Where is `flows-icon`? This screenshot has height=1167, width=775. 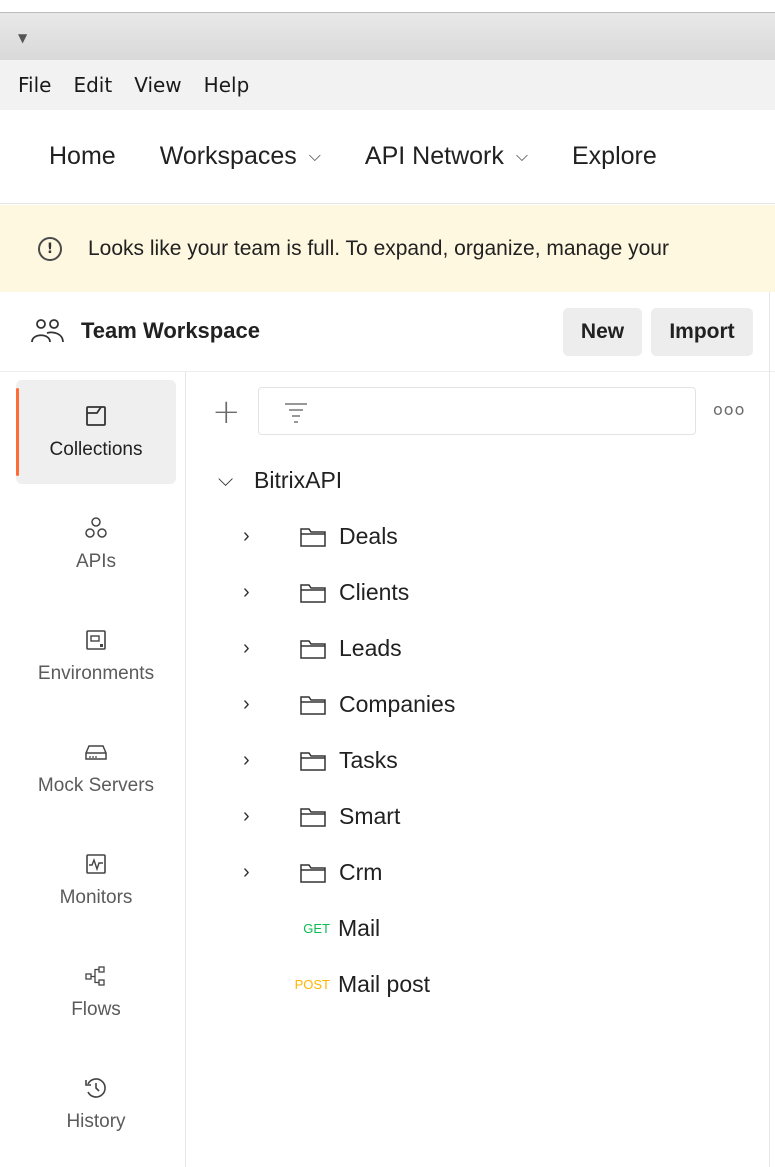
flows-icon is located at coordinates (95, 976).